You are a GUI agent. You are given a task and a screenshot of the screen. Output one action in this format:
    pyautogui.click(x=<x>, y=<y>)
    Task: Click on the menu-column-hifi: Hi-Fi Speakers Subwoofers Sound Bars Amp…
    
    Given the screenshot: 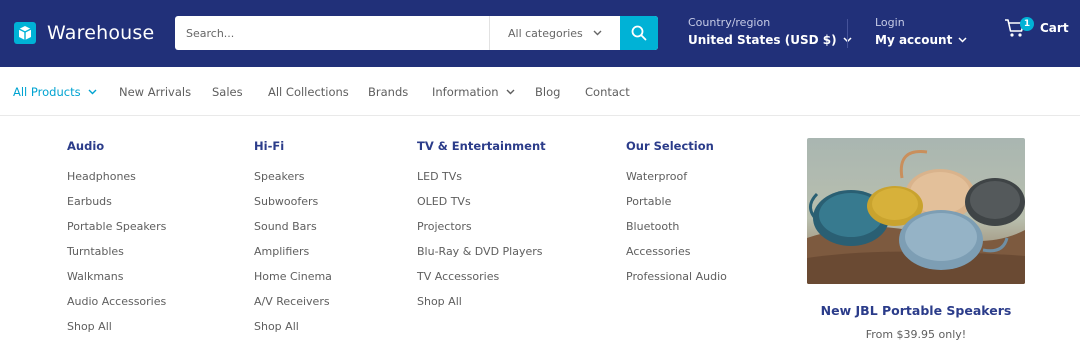 What is the action you would take?
    pyautogui.click(x=293, y=242)
    